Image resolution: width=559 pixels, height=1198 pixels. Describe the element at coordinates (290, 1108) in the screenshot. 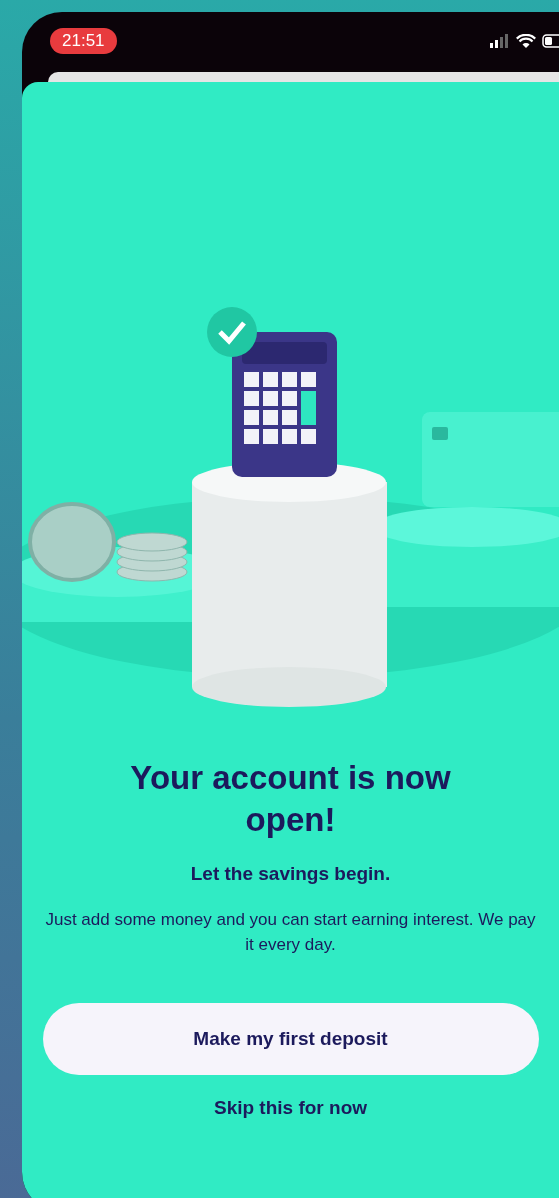

I see `skip-link: Skip this for now` at that location.